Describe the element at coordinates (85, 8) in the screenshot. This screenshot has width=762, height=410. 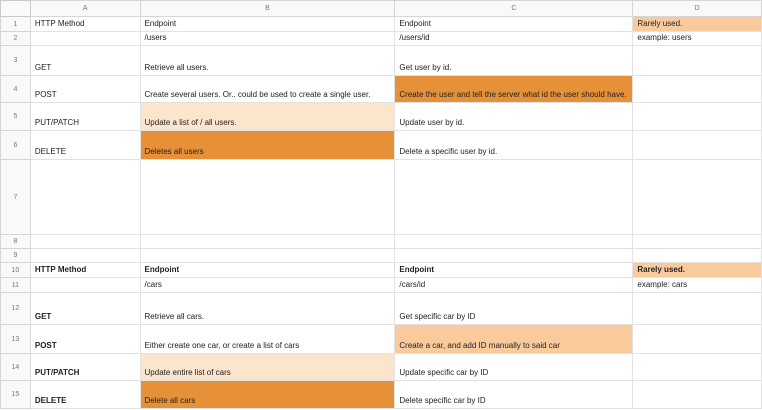
I see `column-header-a: A` at that location.